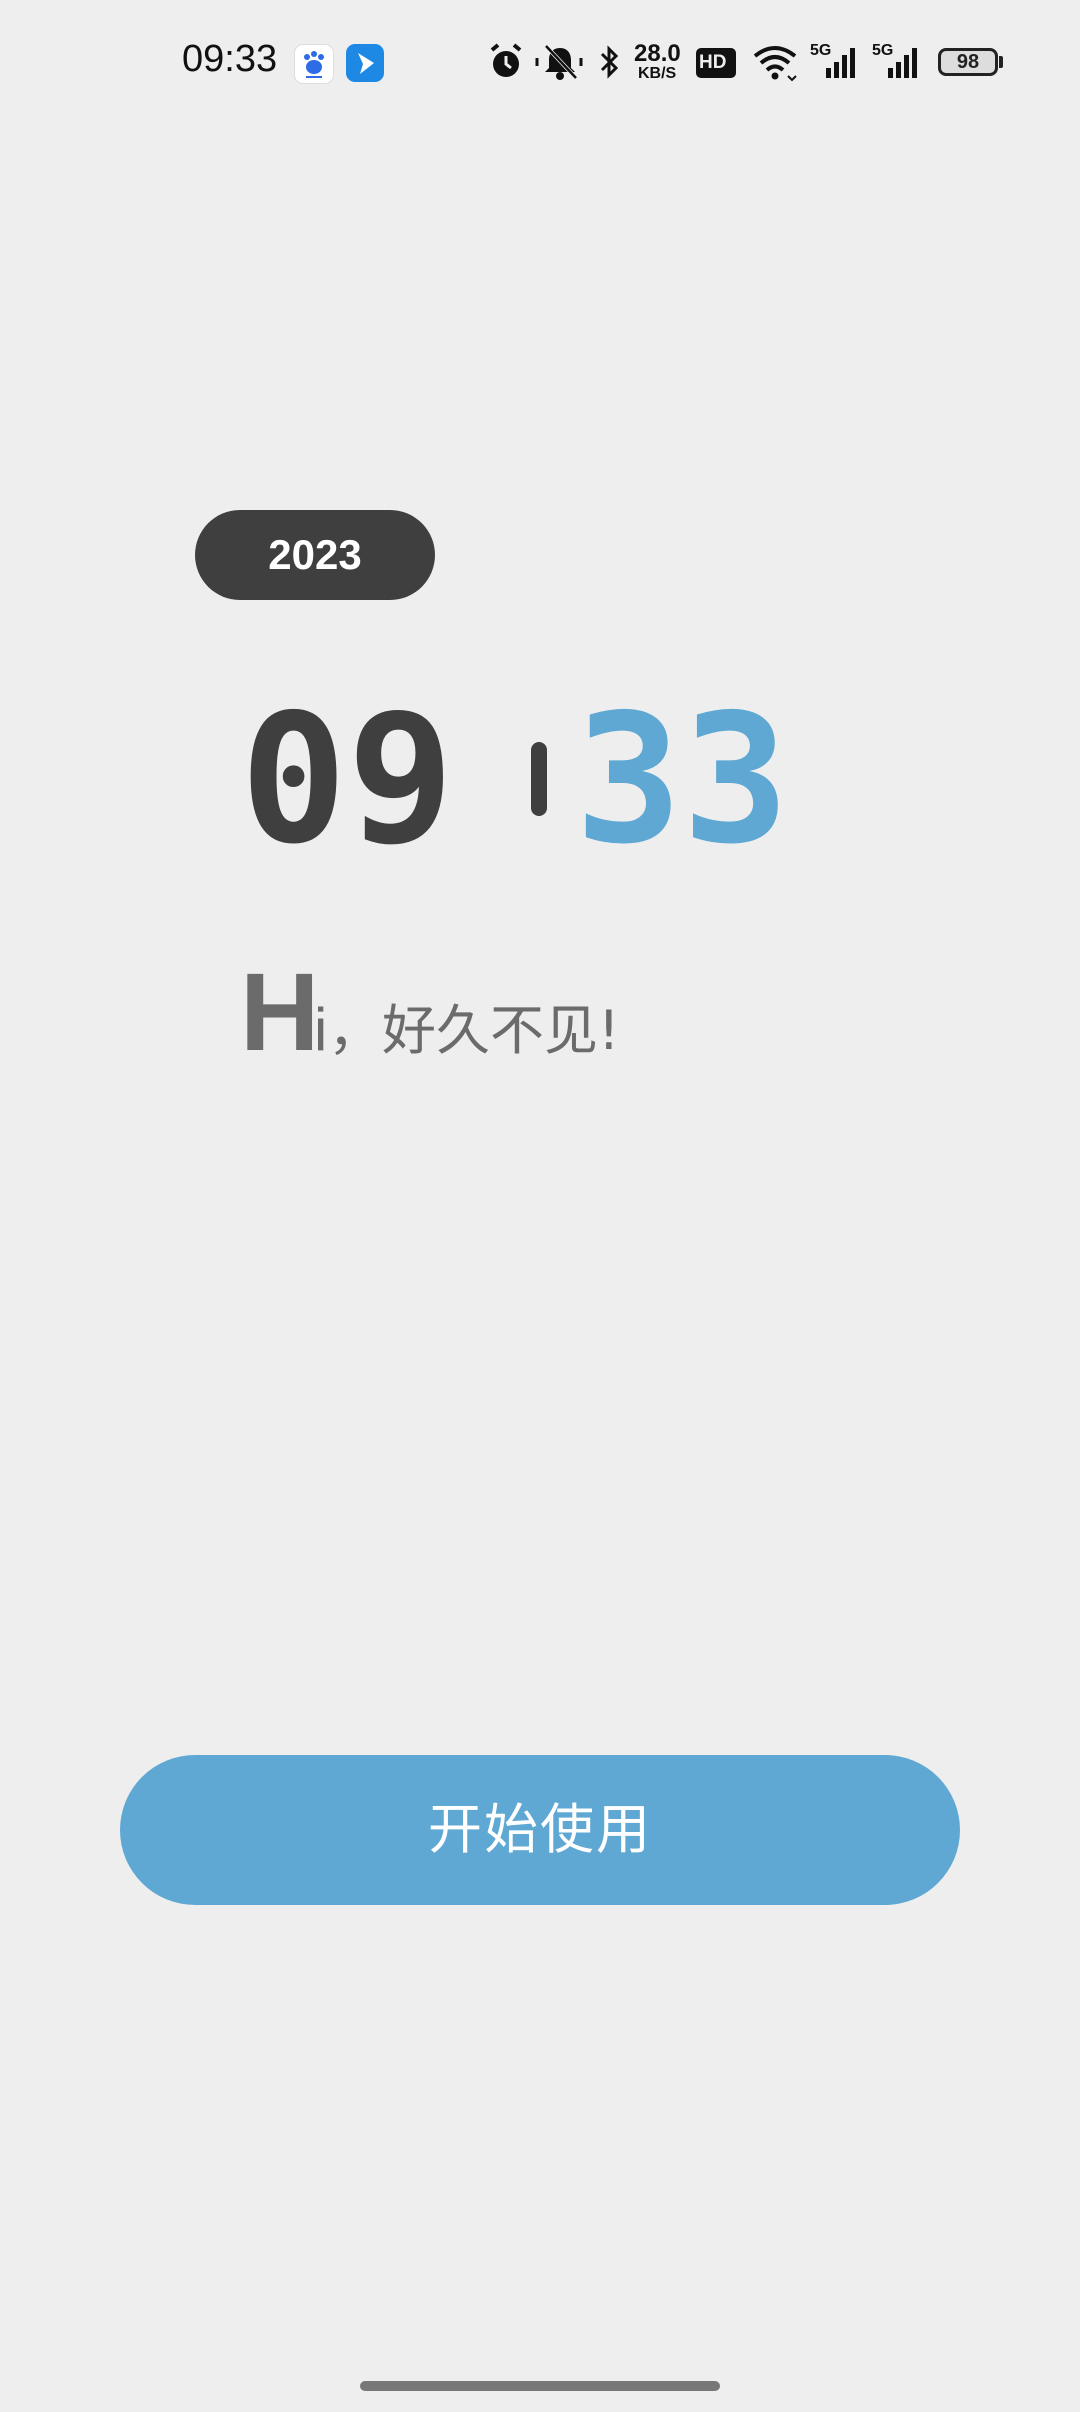  What do you see at coordinates (315, 555) in the screenshot?
I see `year-badge: 2023` at bounding box center [315, 555].